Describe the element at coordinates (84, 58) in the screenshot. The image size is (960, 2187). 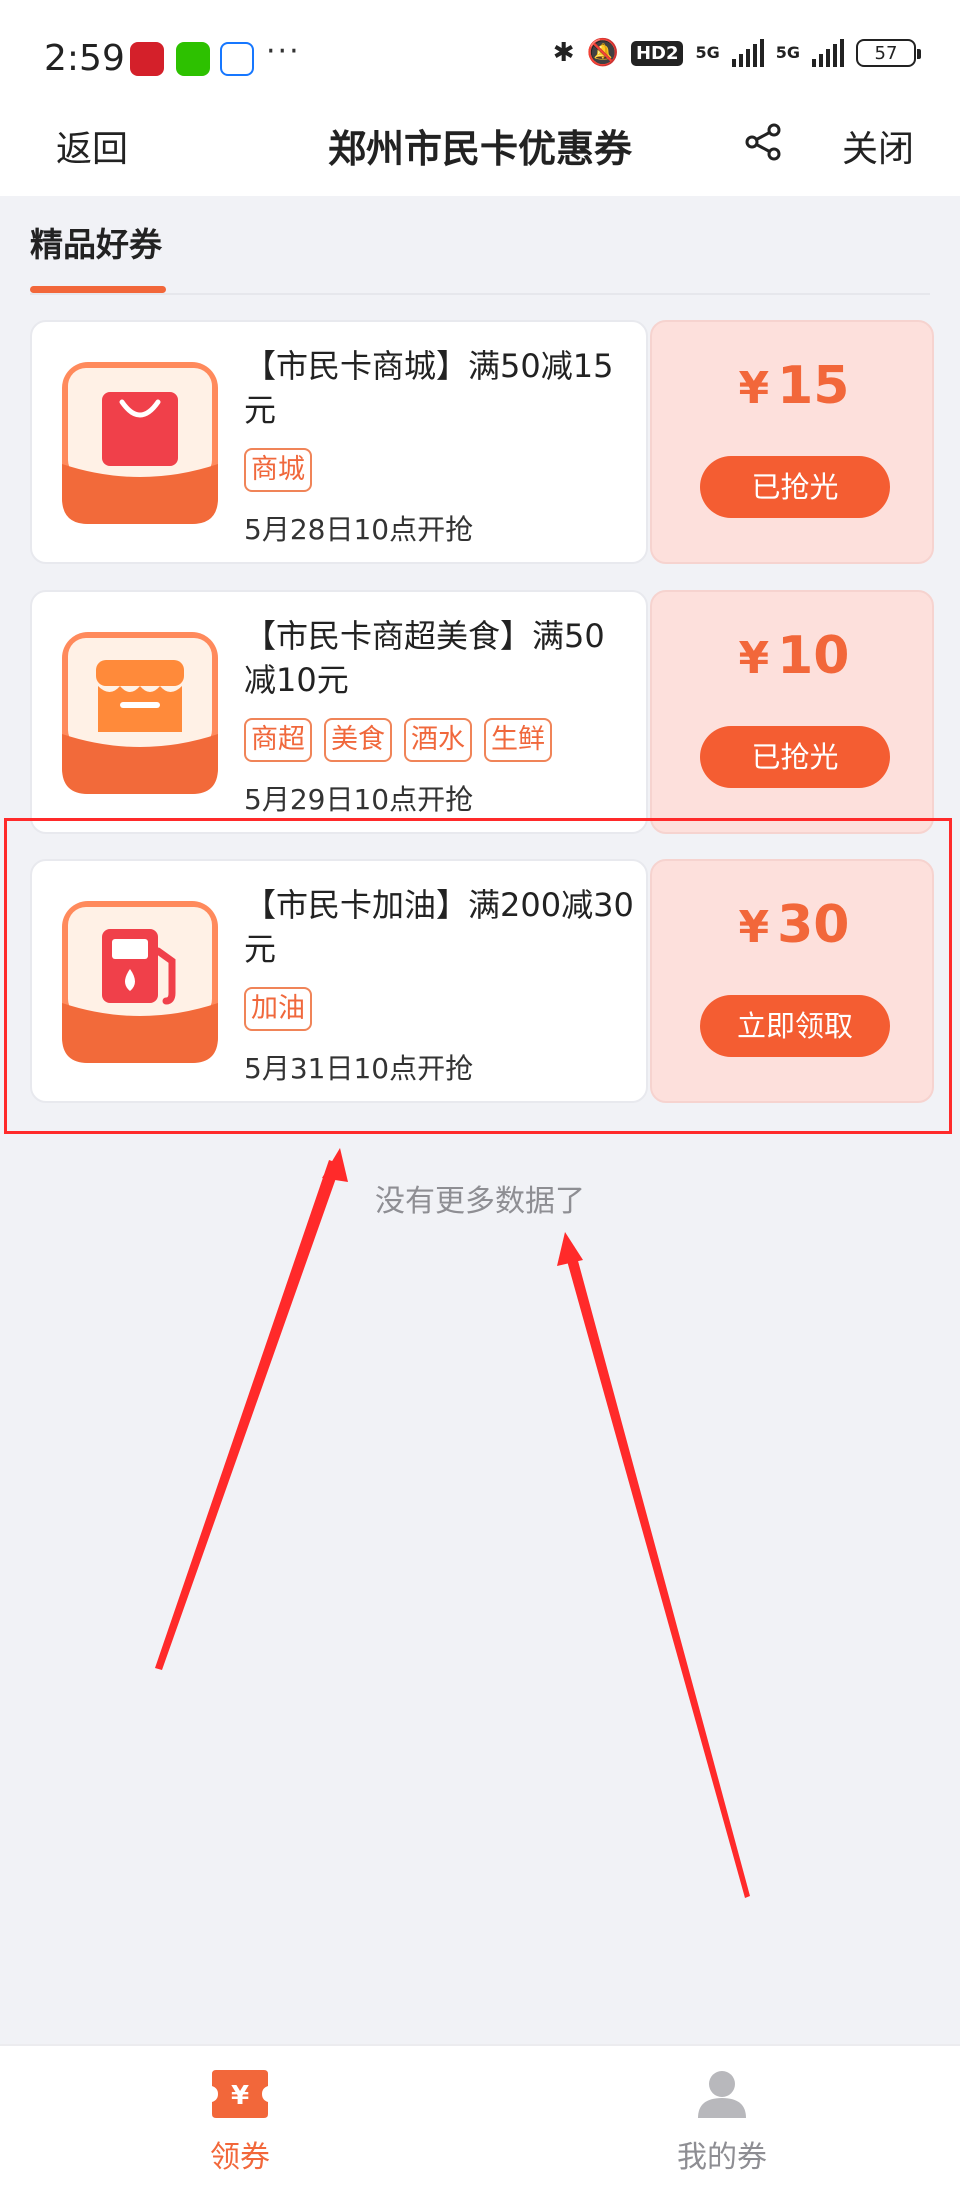
I see `status-time: 2:59` at that location.